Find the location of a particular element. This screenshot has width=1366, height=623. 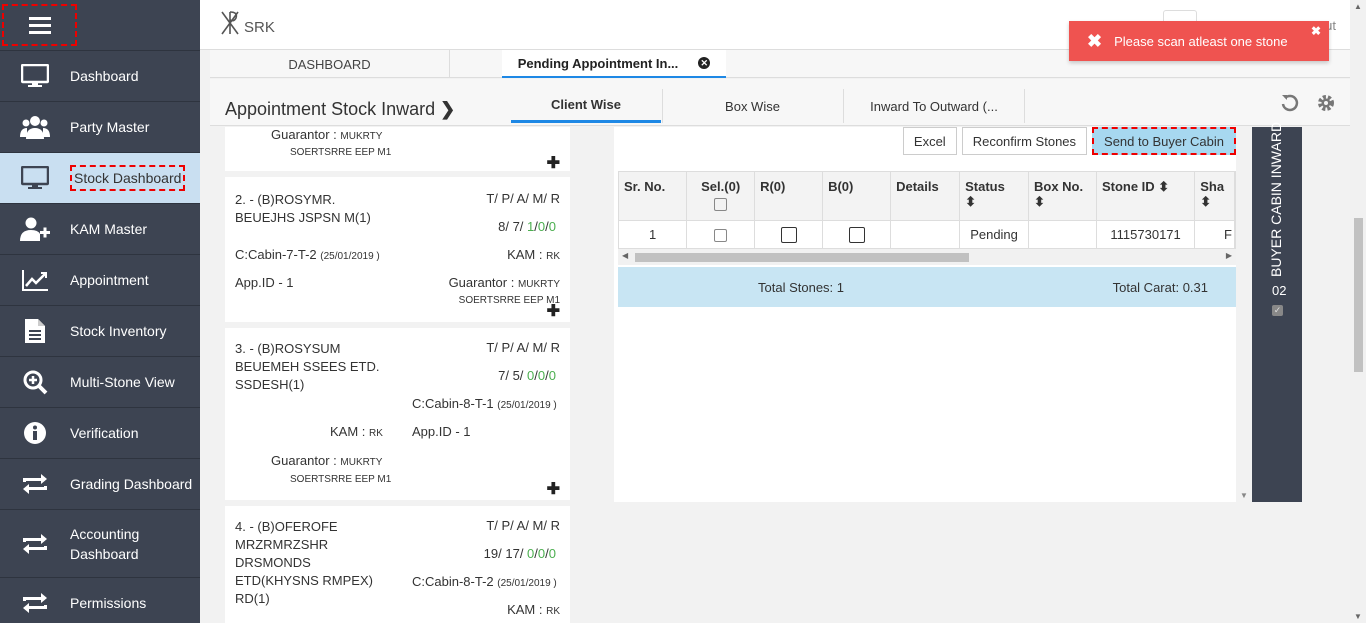

sidebar-item-stock-dashboard: Stock Dashboard is located at coordinates (100, 178).